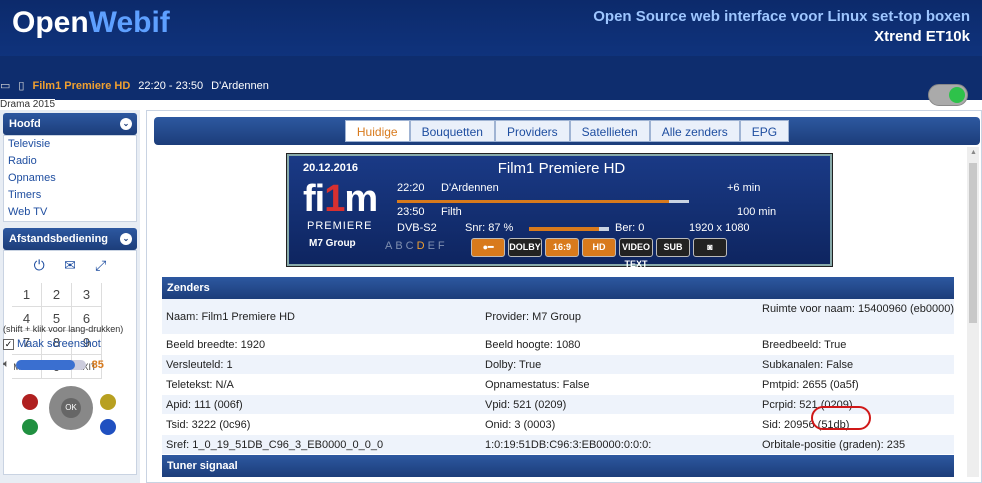 This screenshot has width=982, height=483. I want to click on remote-heading: Afstandsbediening ⌄, so click(70, 239).